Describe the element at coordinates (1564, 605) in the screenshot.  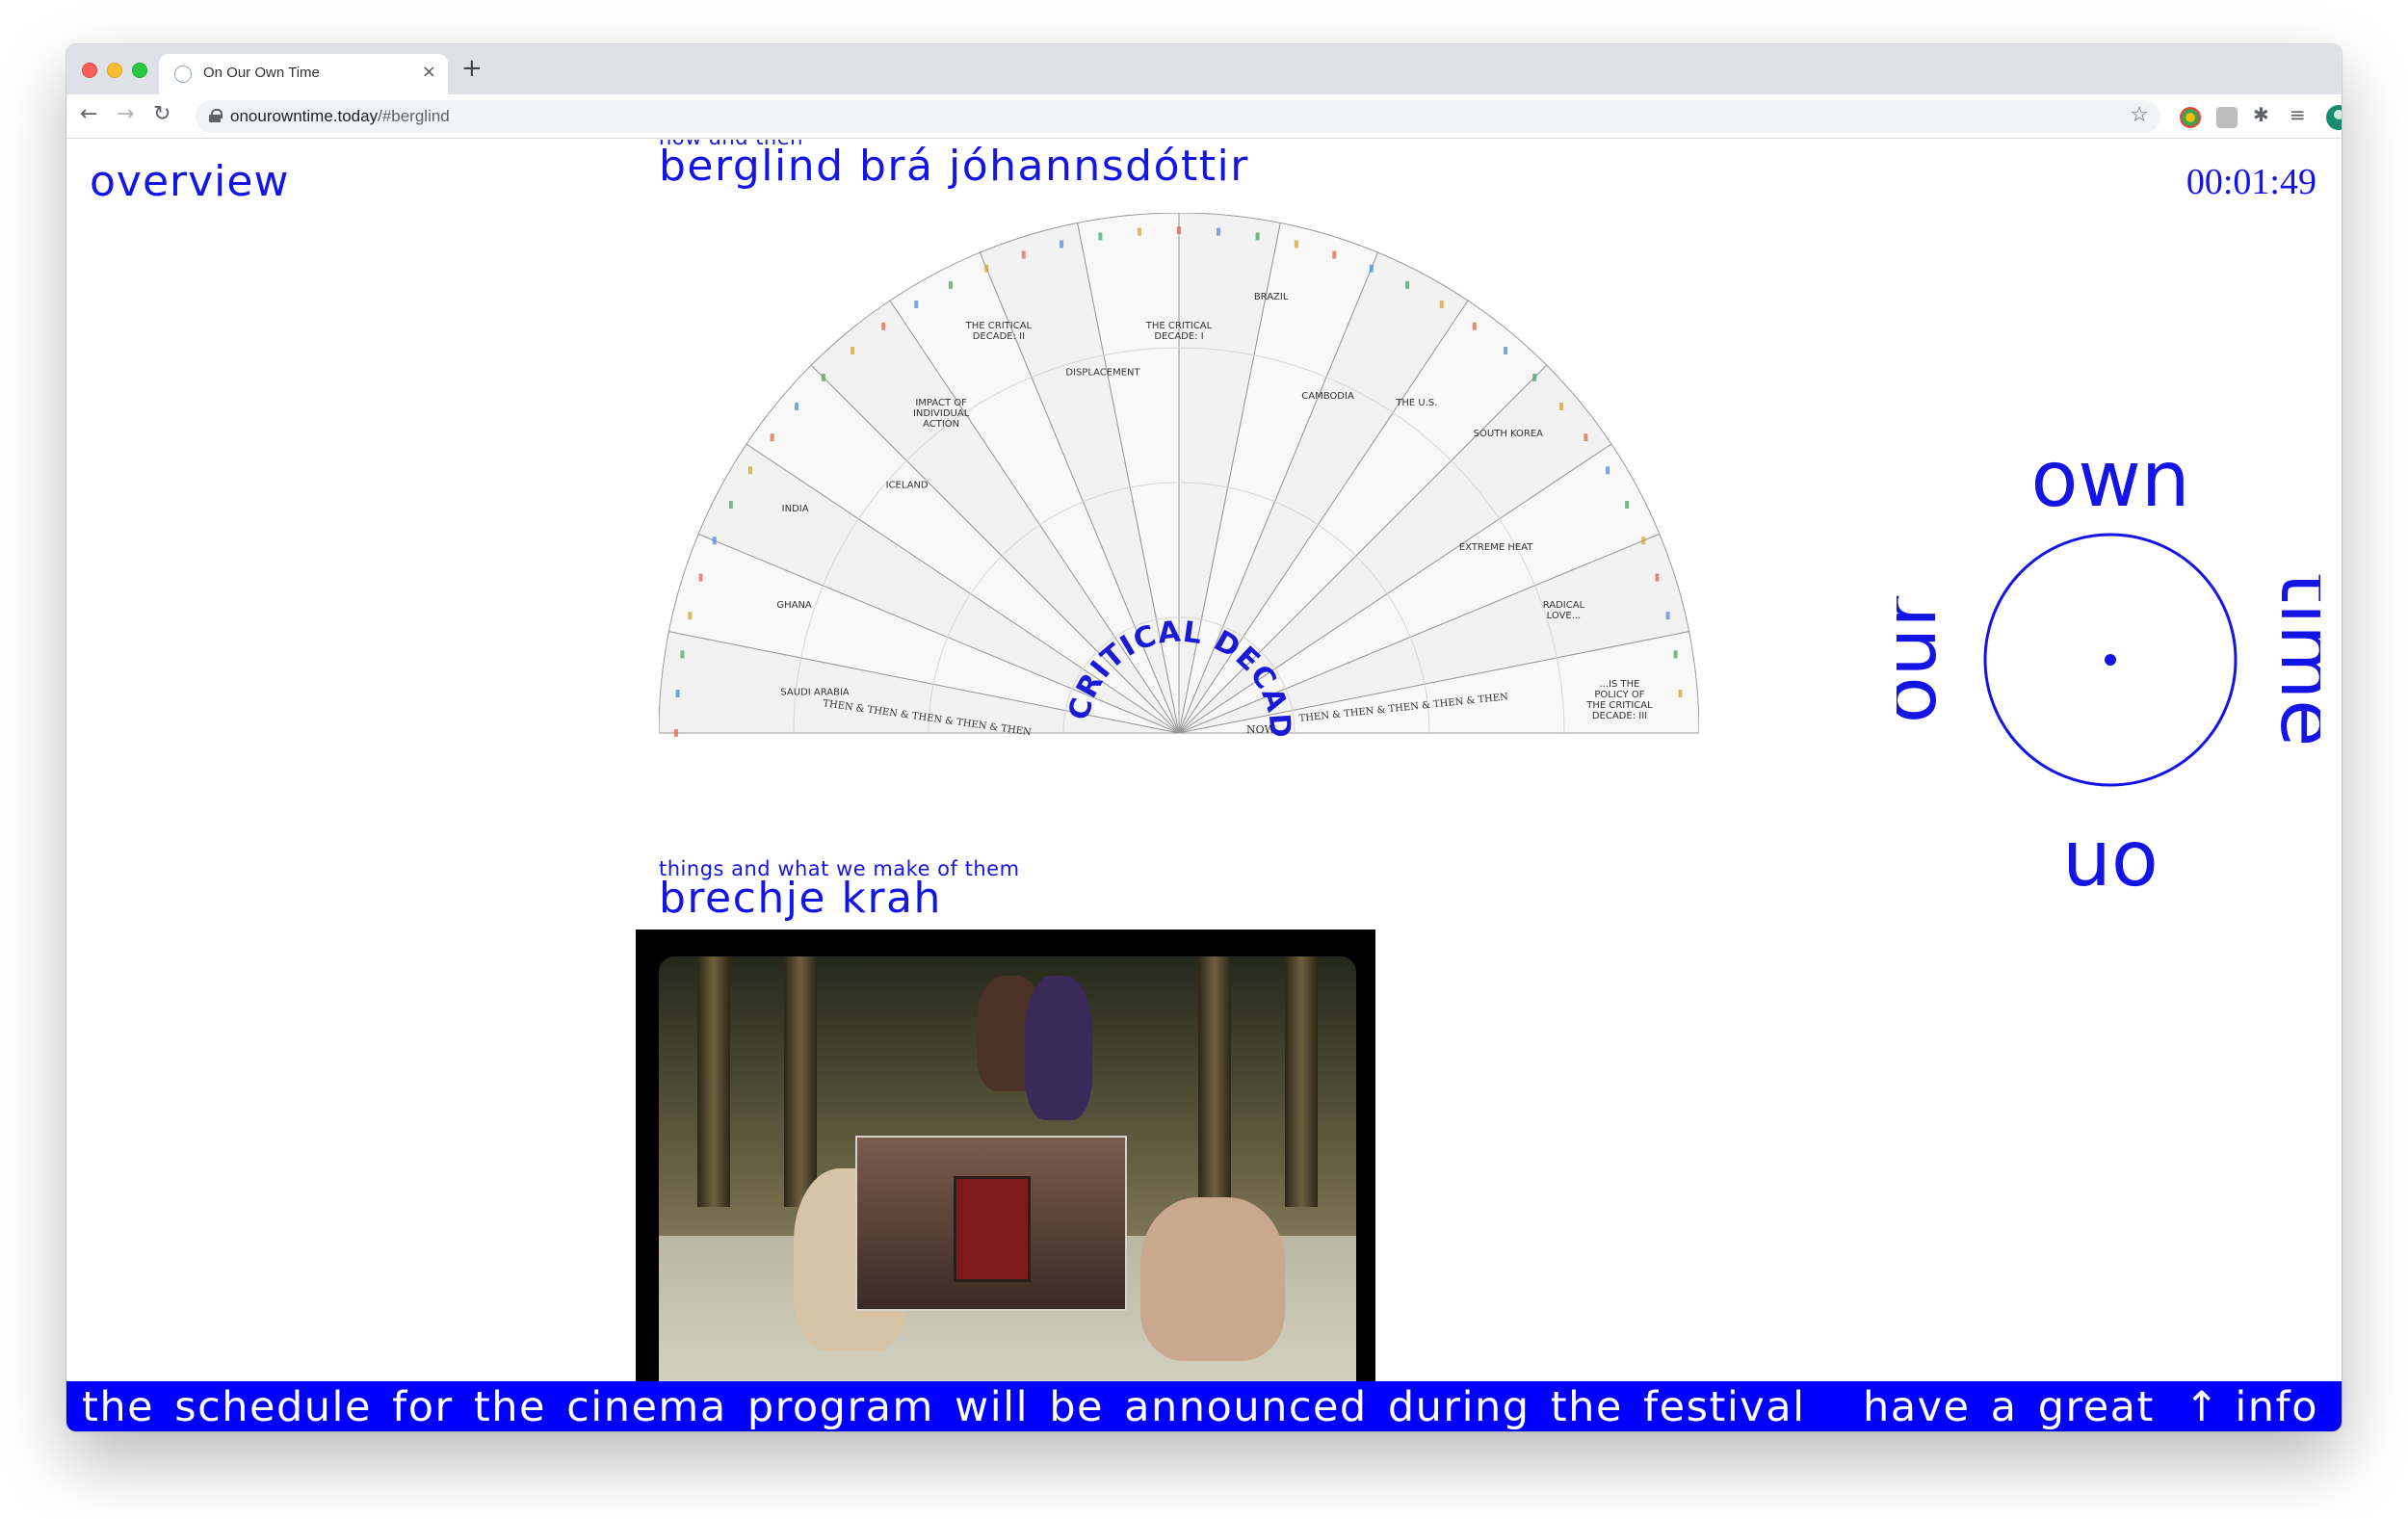
I see `fan-region-label: RADICAL` at that location.